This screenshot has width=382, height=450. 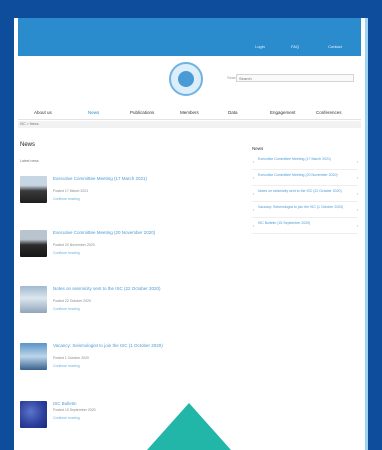 What do you see at coordinates (366, 234) in the screenshot?
I see `right-accent-strip` at bounding box center [366, 234].